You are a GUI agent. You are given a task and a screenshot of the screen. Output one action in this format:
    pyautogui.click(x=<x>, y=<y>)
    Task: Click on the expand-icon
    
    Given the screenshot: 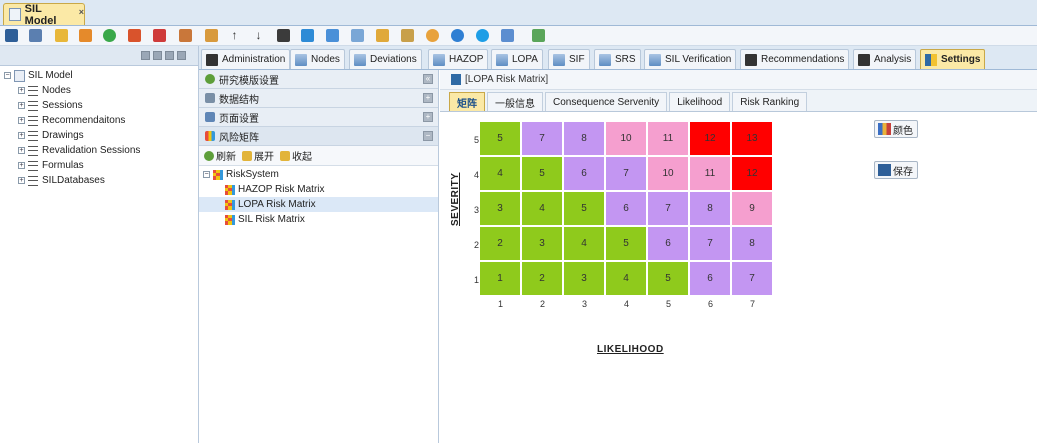 What is the action you would take?
    pyautogui.click(x=157, y=55)
    